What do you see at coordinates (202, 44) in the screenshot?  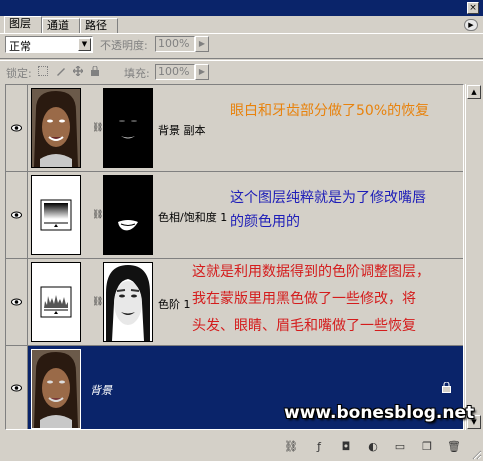 I see `opacity-slider-button: ▶` at bounding box center [202, 44].